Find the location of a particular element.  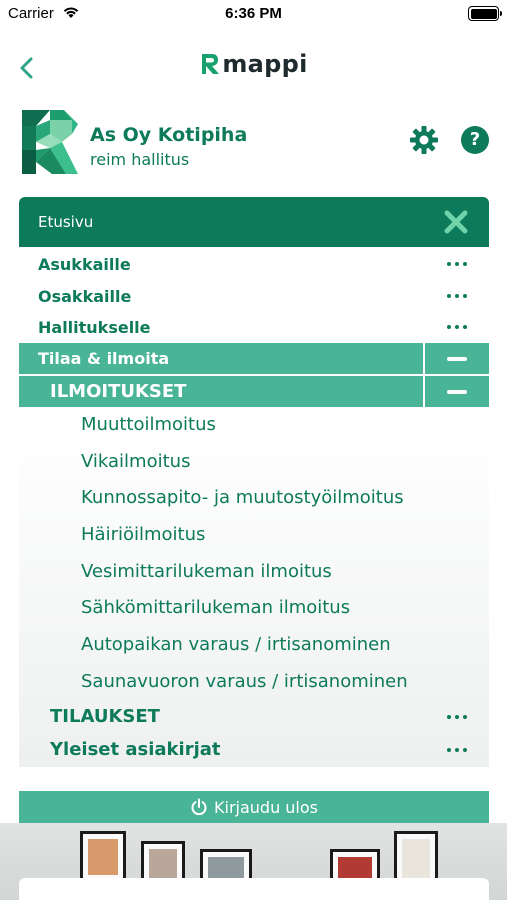

menu-header: Etusivu is located at coordinates (254, 222).